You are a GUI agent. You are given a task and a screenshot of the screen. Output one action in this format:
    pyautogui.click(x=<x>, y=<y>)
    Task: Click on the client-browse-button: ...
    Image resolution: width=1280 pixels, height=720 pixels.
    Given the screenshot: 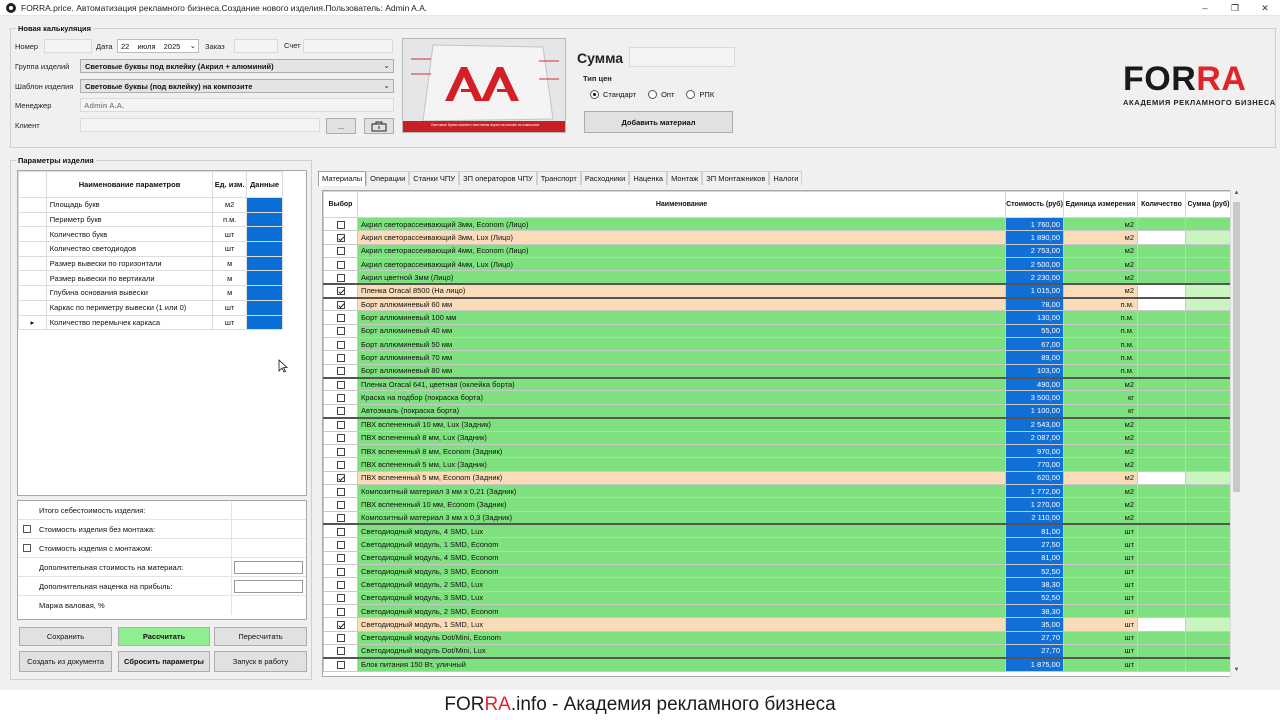 What is the action you would take?
    pyautogui.click(x=341, y=126)
    